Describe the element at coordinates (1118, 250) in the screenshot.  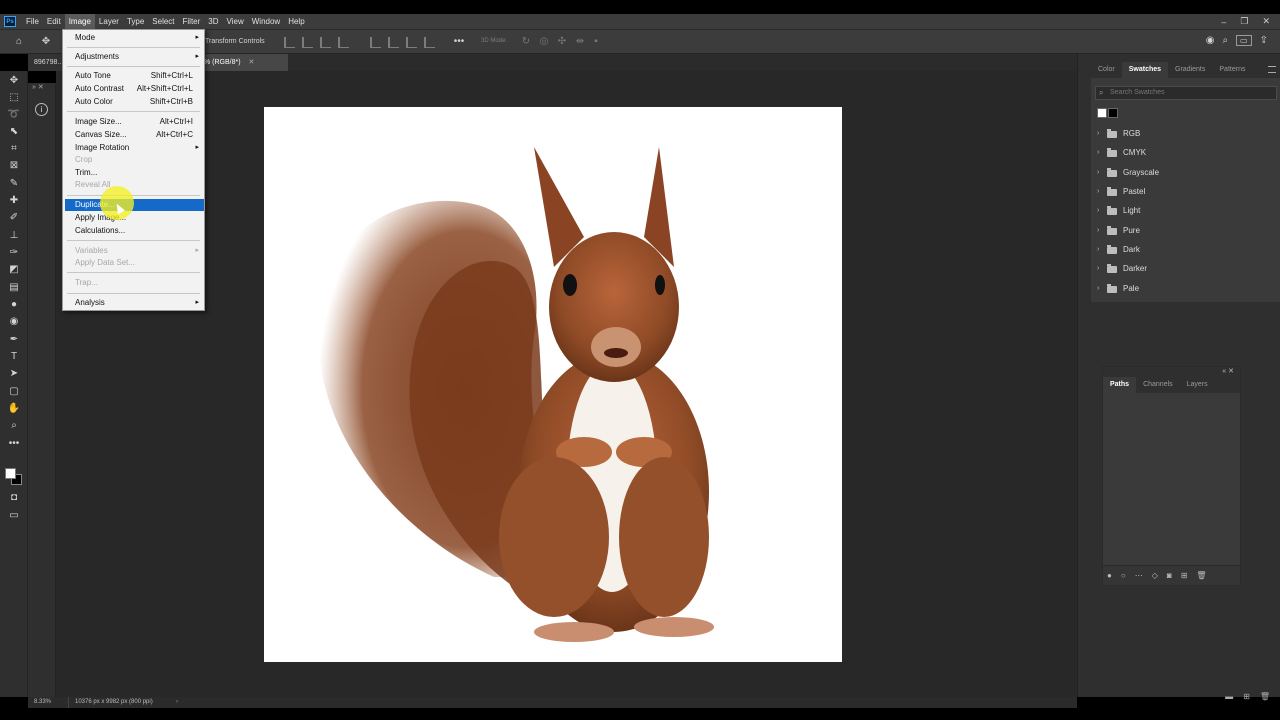
I see `swatch-folder-dark: › Dark` at that location.